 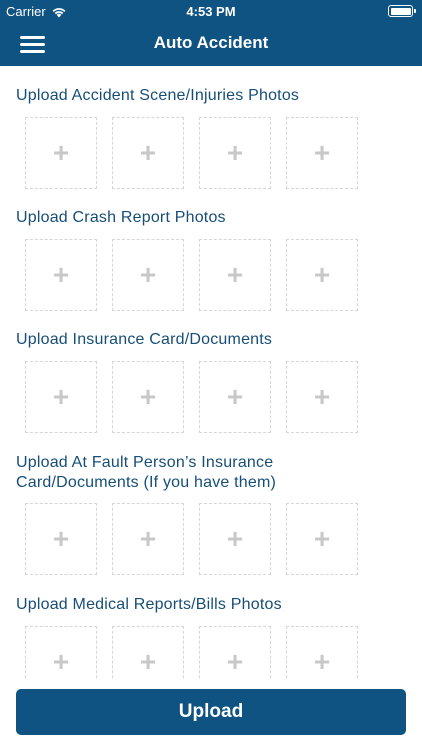 I want to click on section-title: Upload Accident Scene/Injuries Photos, so click(x=158, y=95).